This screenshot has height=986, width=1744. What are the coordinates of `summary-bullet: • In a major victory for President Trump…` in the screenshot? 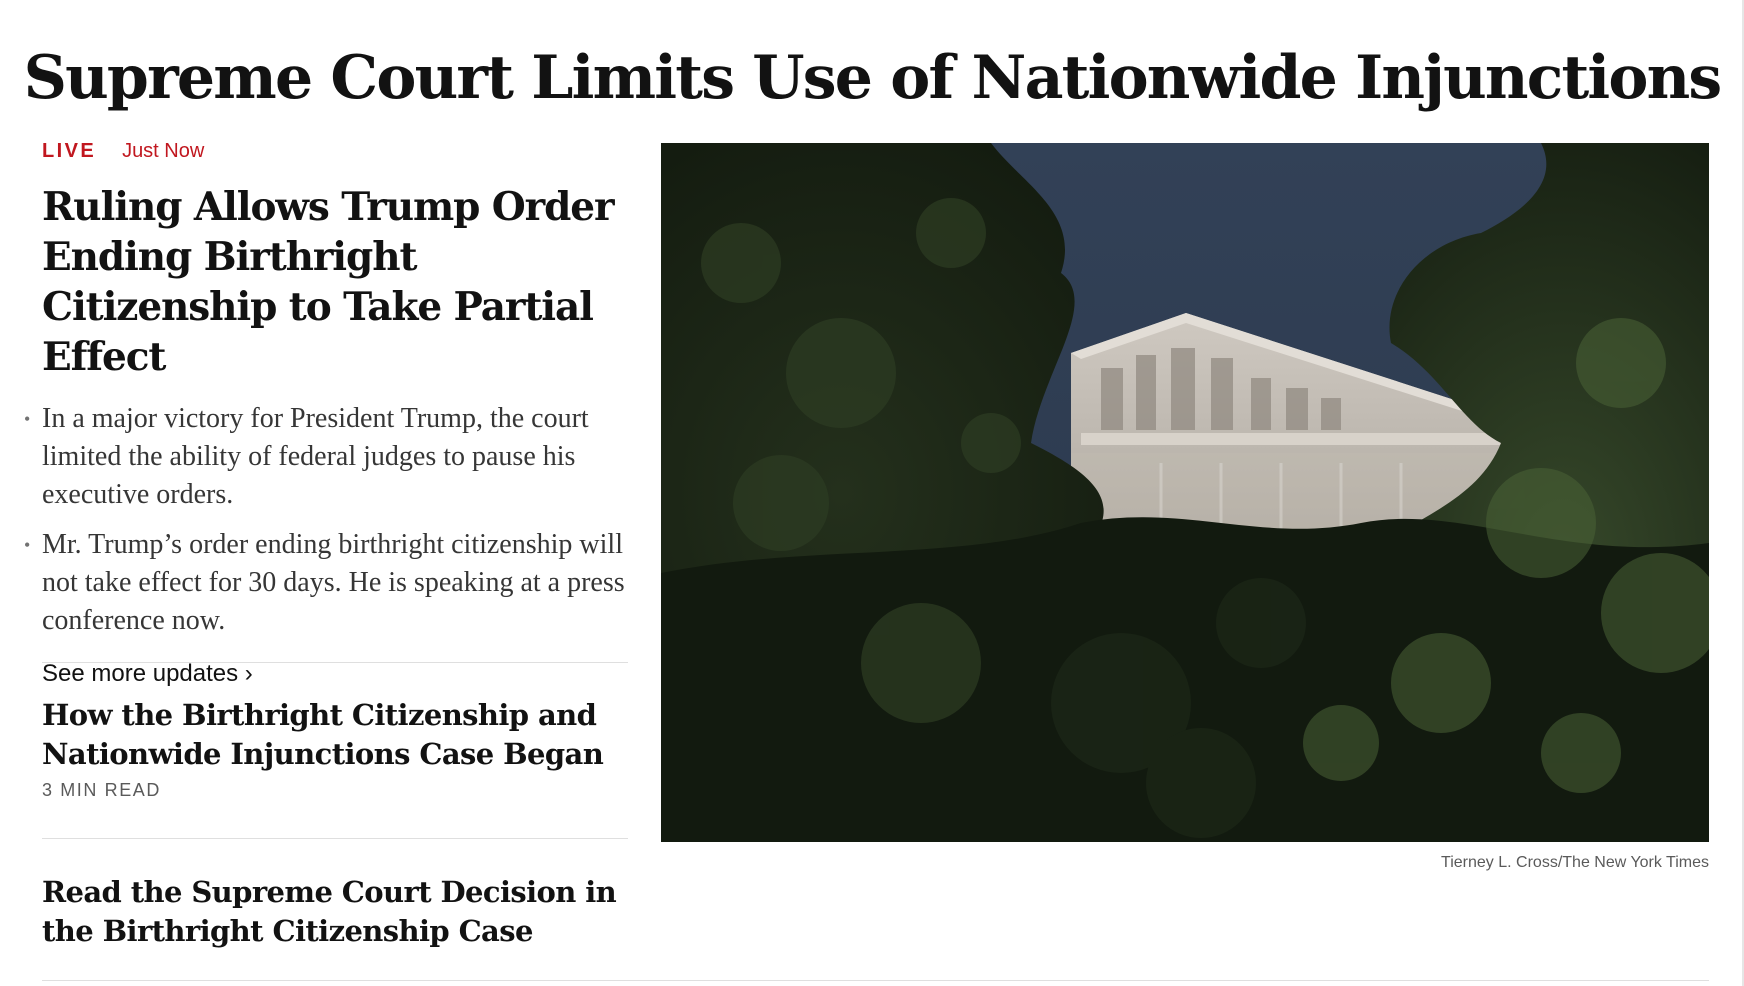 It's located at (326, 457).